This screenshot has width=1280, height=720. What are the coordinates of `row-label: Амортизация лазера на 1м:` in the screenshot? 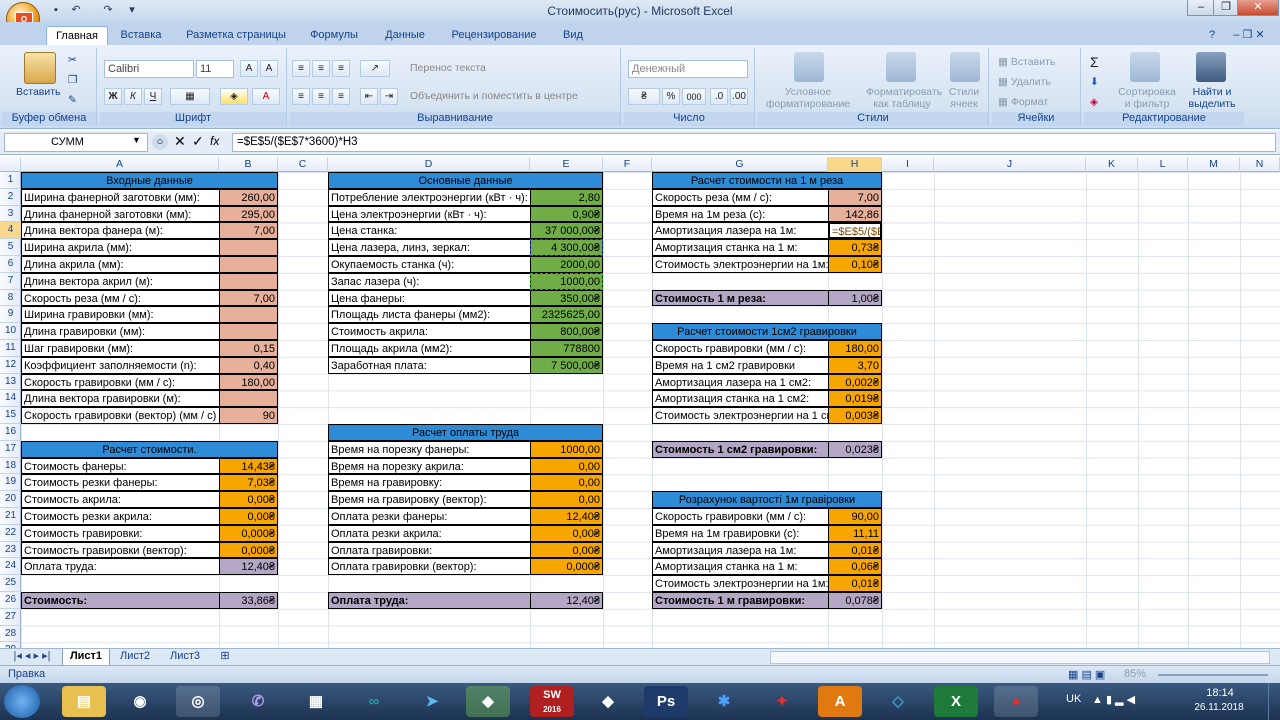 It's located at (740, 550).